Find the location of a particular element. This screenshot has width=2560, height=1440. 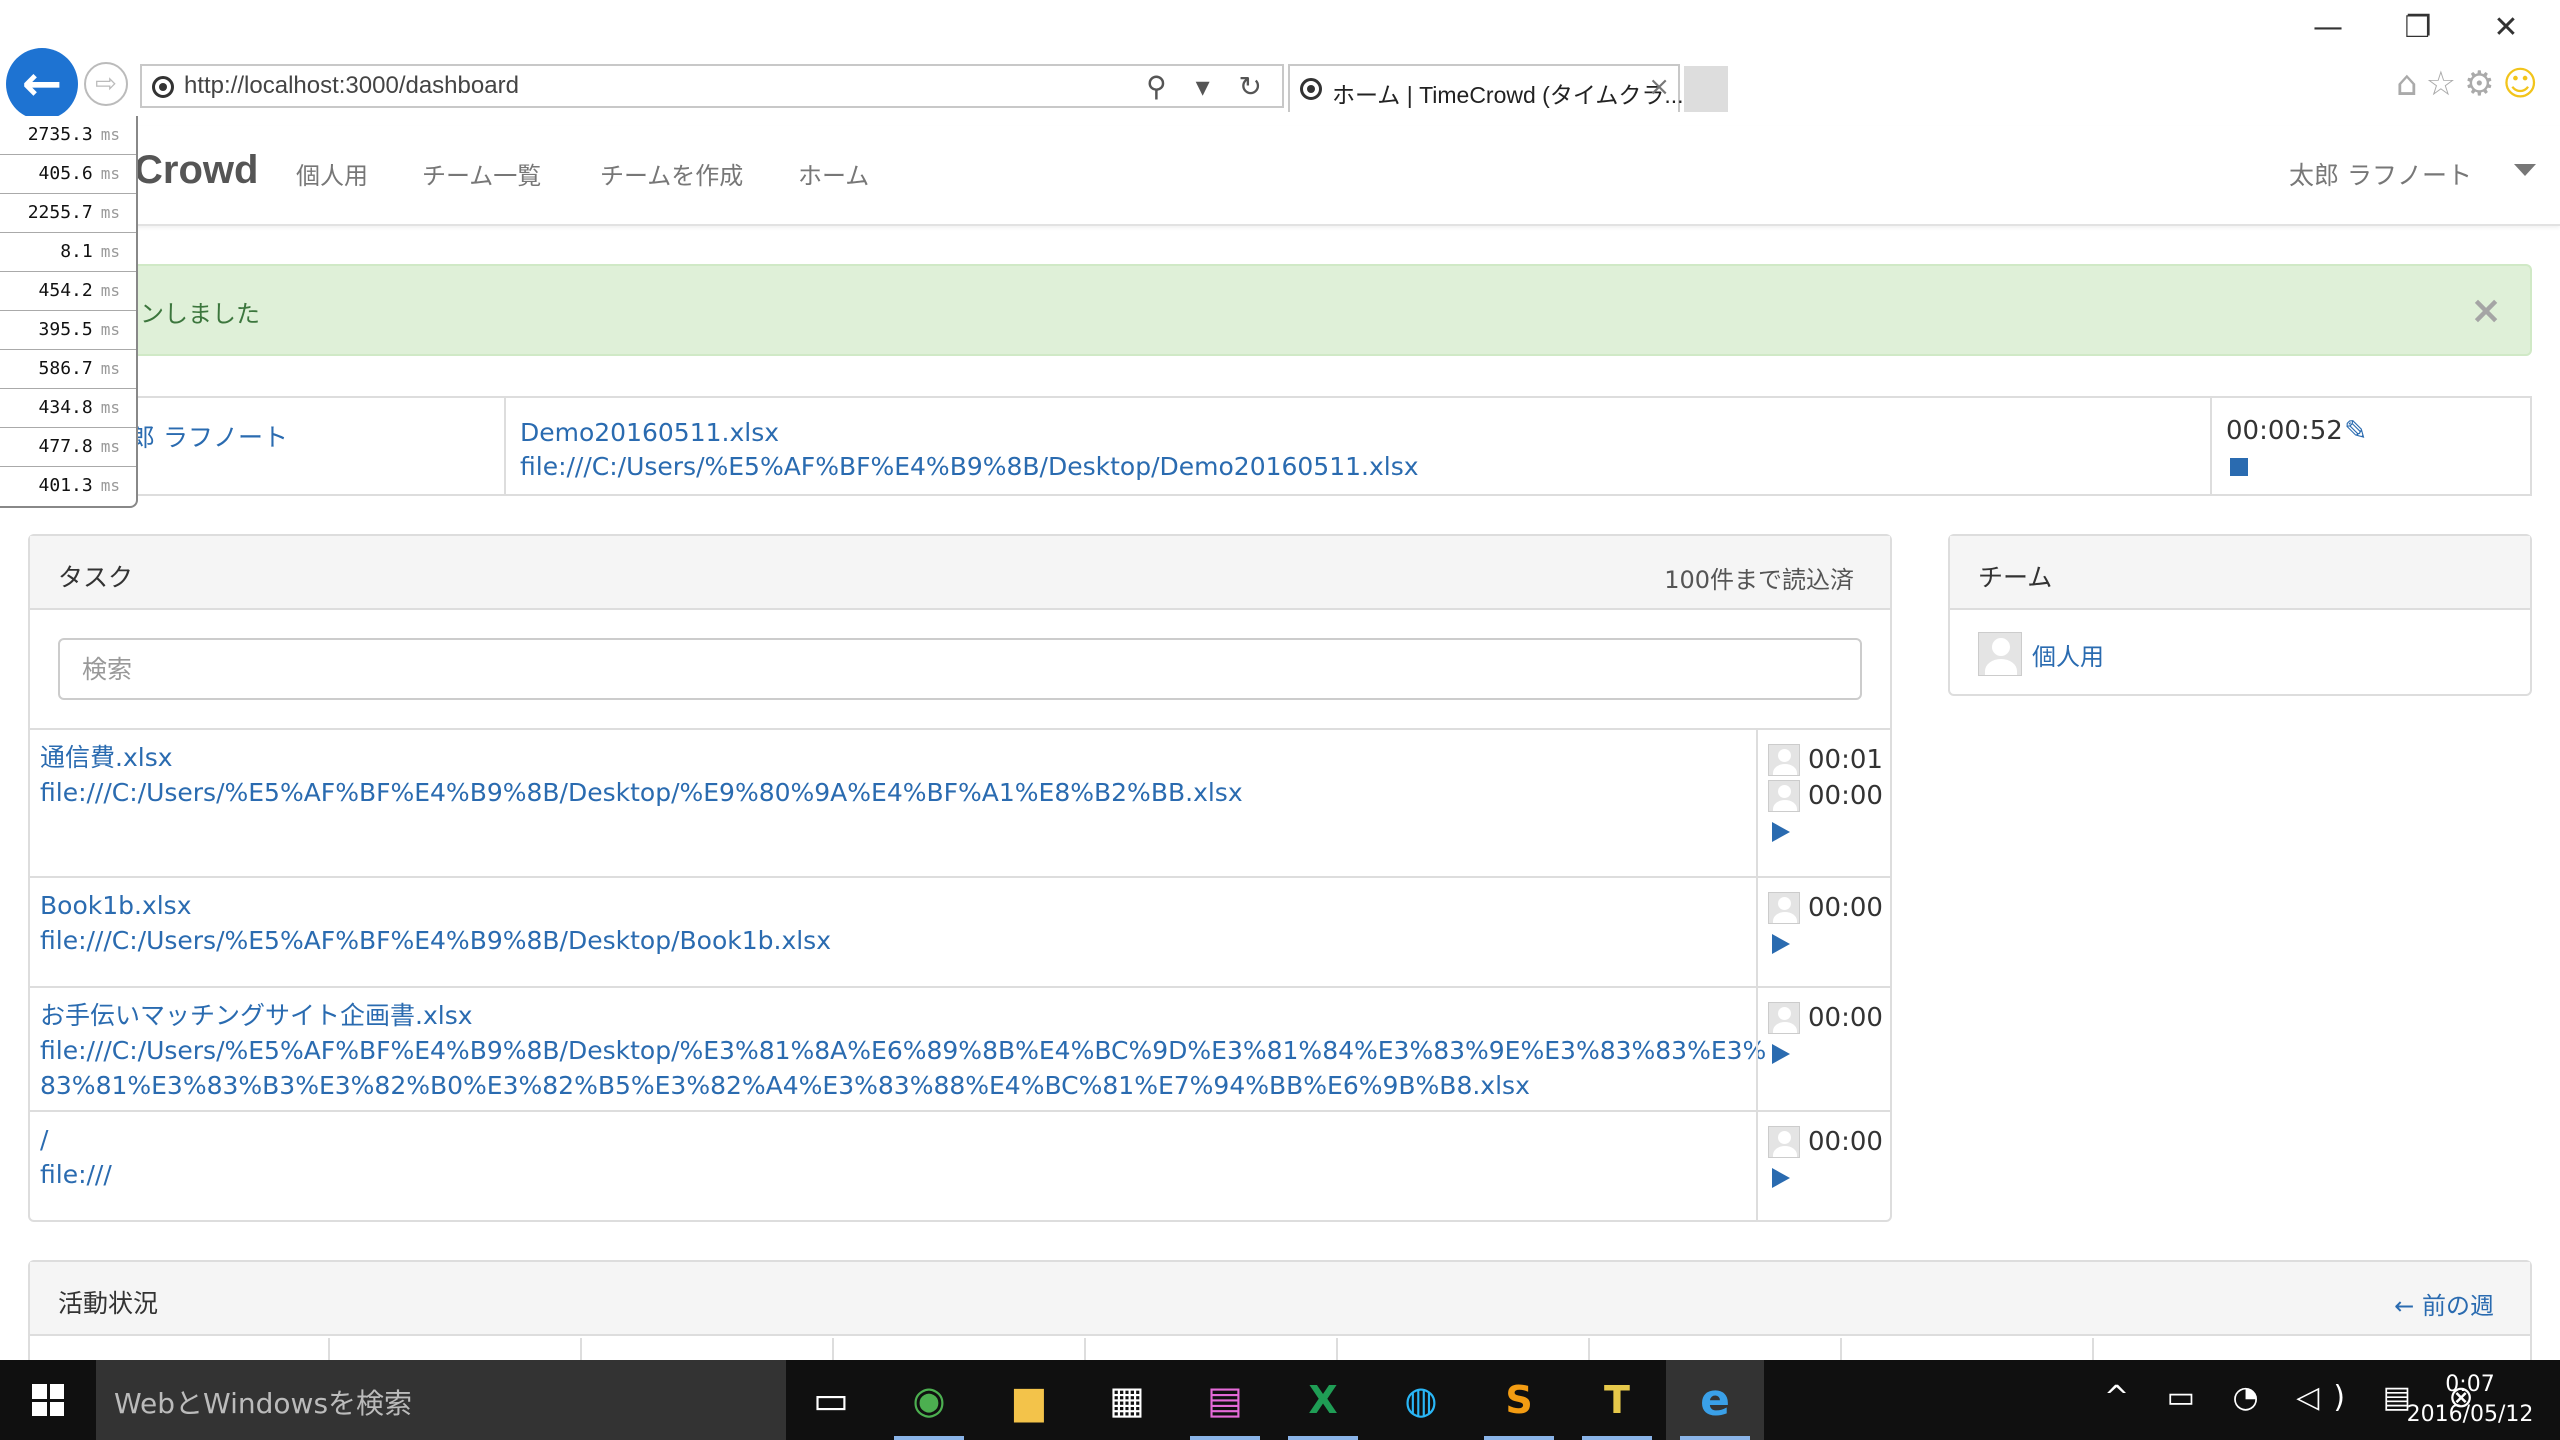

team-panel: チーム 個人用 is located at coordinates (2240, 615).